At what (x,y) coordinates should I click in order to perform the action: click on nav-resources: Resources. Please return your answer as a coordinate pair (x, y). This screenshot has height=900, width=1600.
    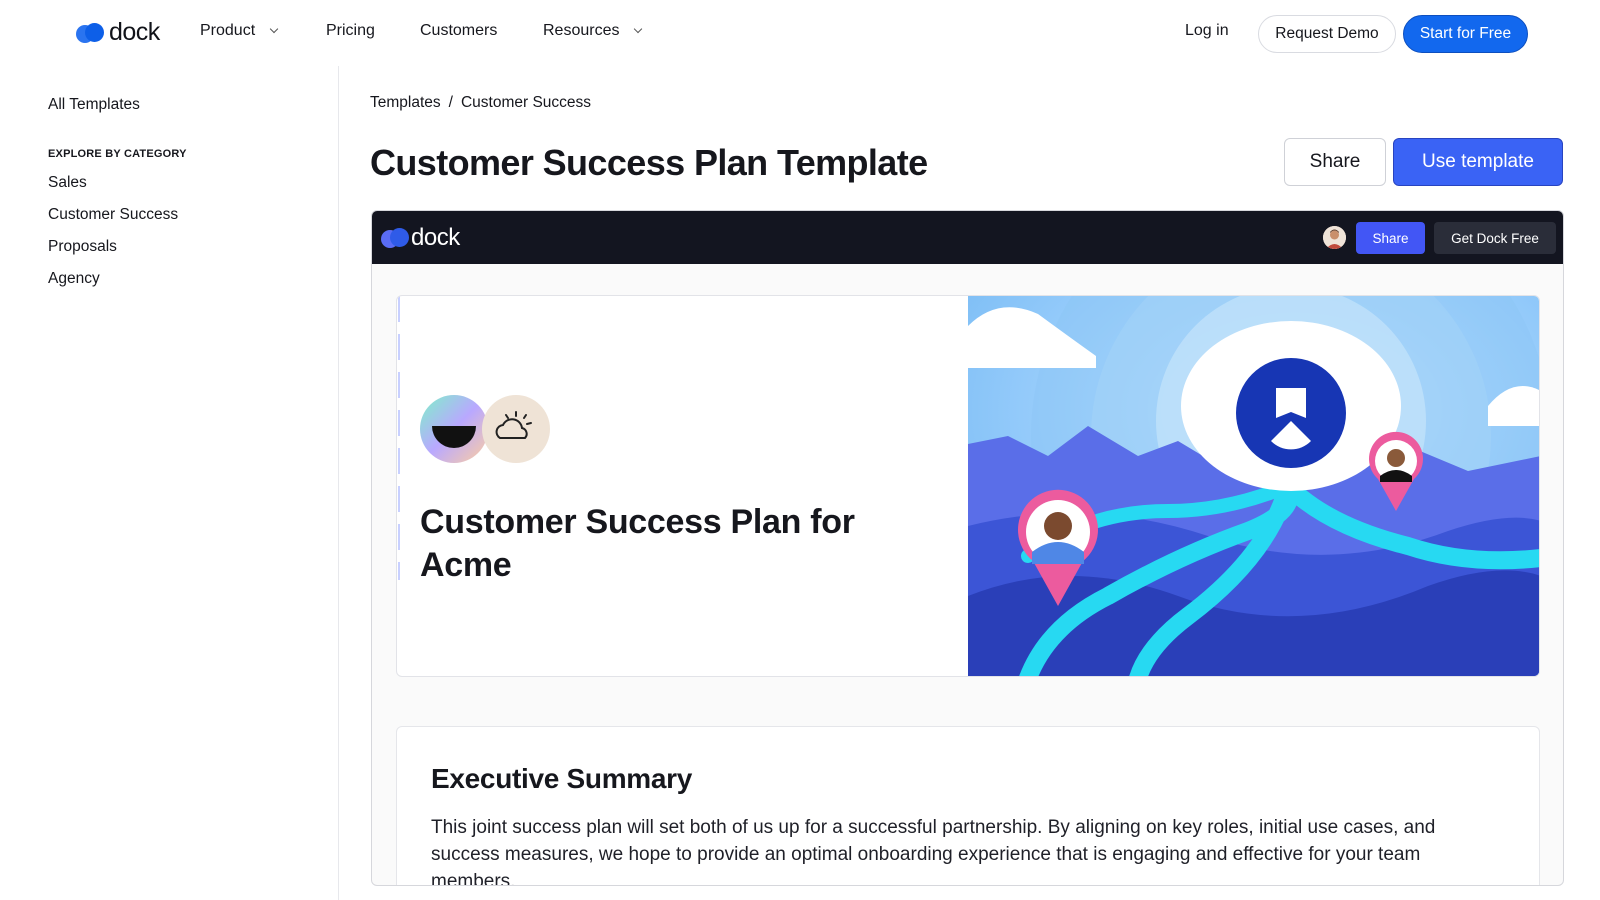
    Looking at the image, I should click on (593, 31).